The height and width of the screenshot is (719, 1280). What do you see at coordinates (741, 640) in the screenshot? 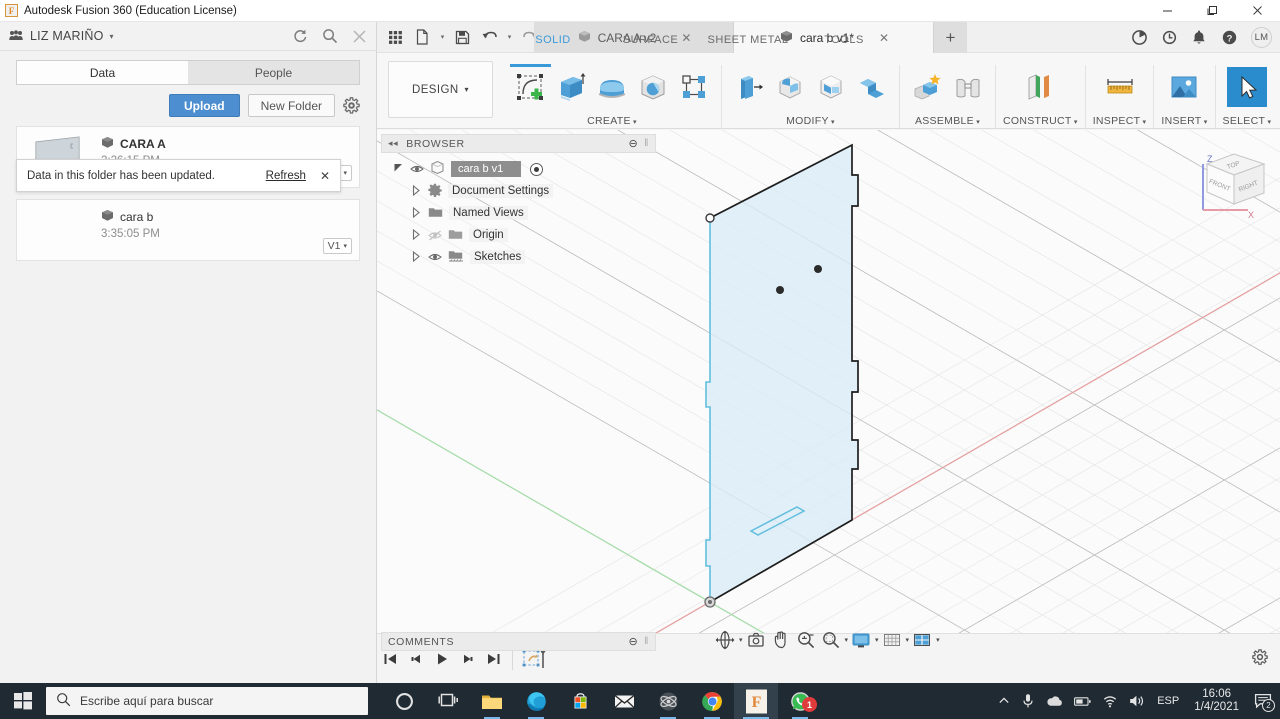
I see `orbit-dropdown-icon: ▾` at bounding box center [741, 640].